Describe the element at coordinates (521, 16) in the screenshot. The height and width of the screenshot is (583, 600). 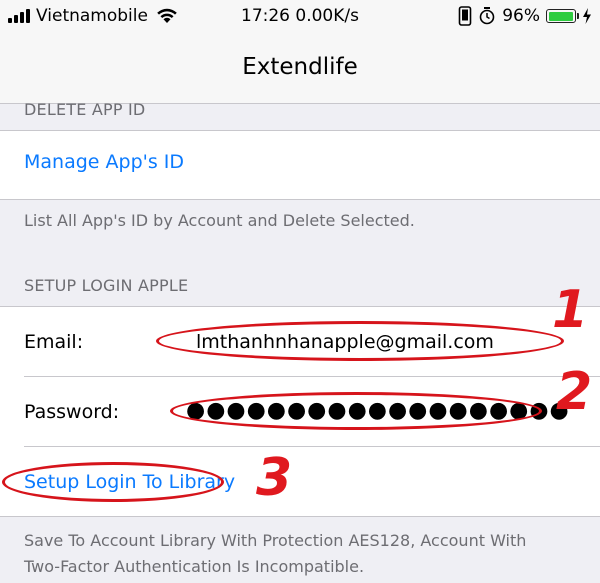
I see `battery-percent: 96%` at that location.